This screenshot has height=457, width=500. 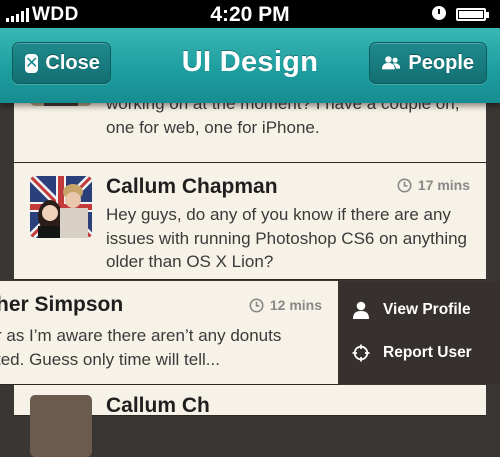 I want to click on status-time: 4:20 PM, so click(x=250, y=14).